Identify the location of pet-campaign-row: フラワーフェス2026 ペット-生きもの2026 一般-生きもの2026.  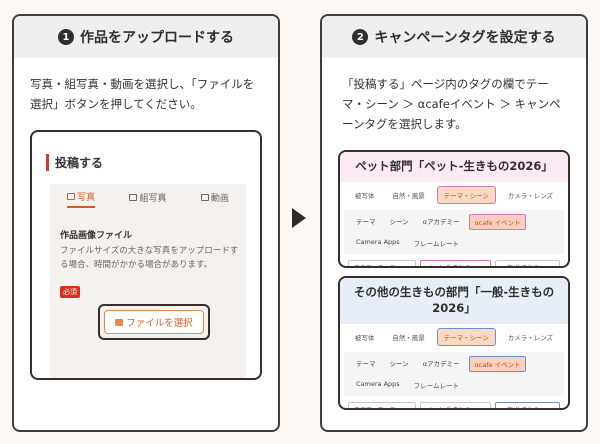
(454, 261).